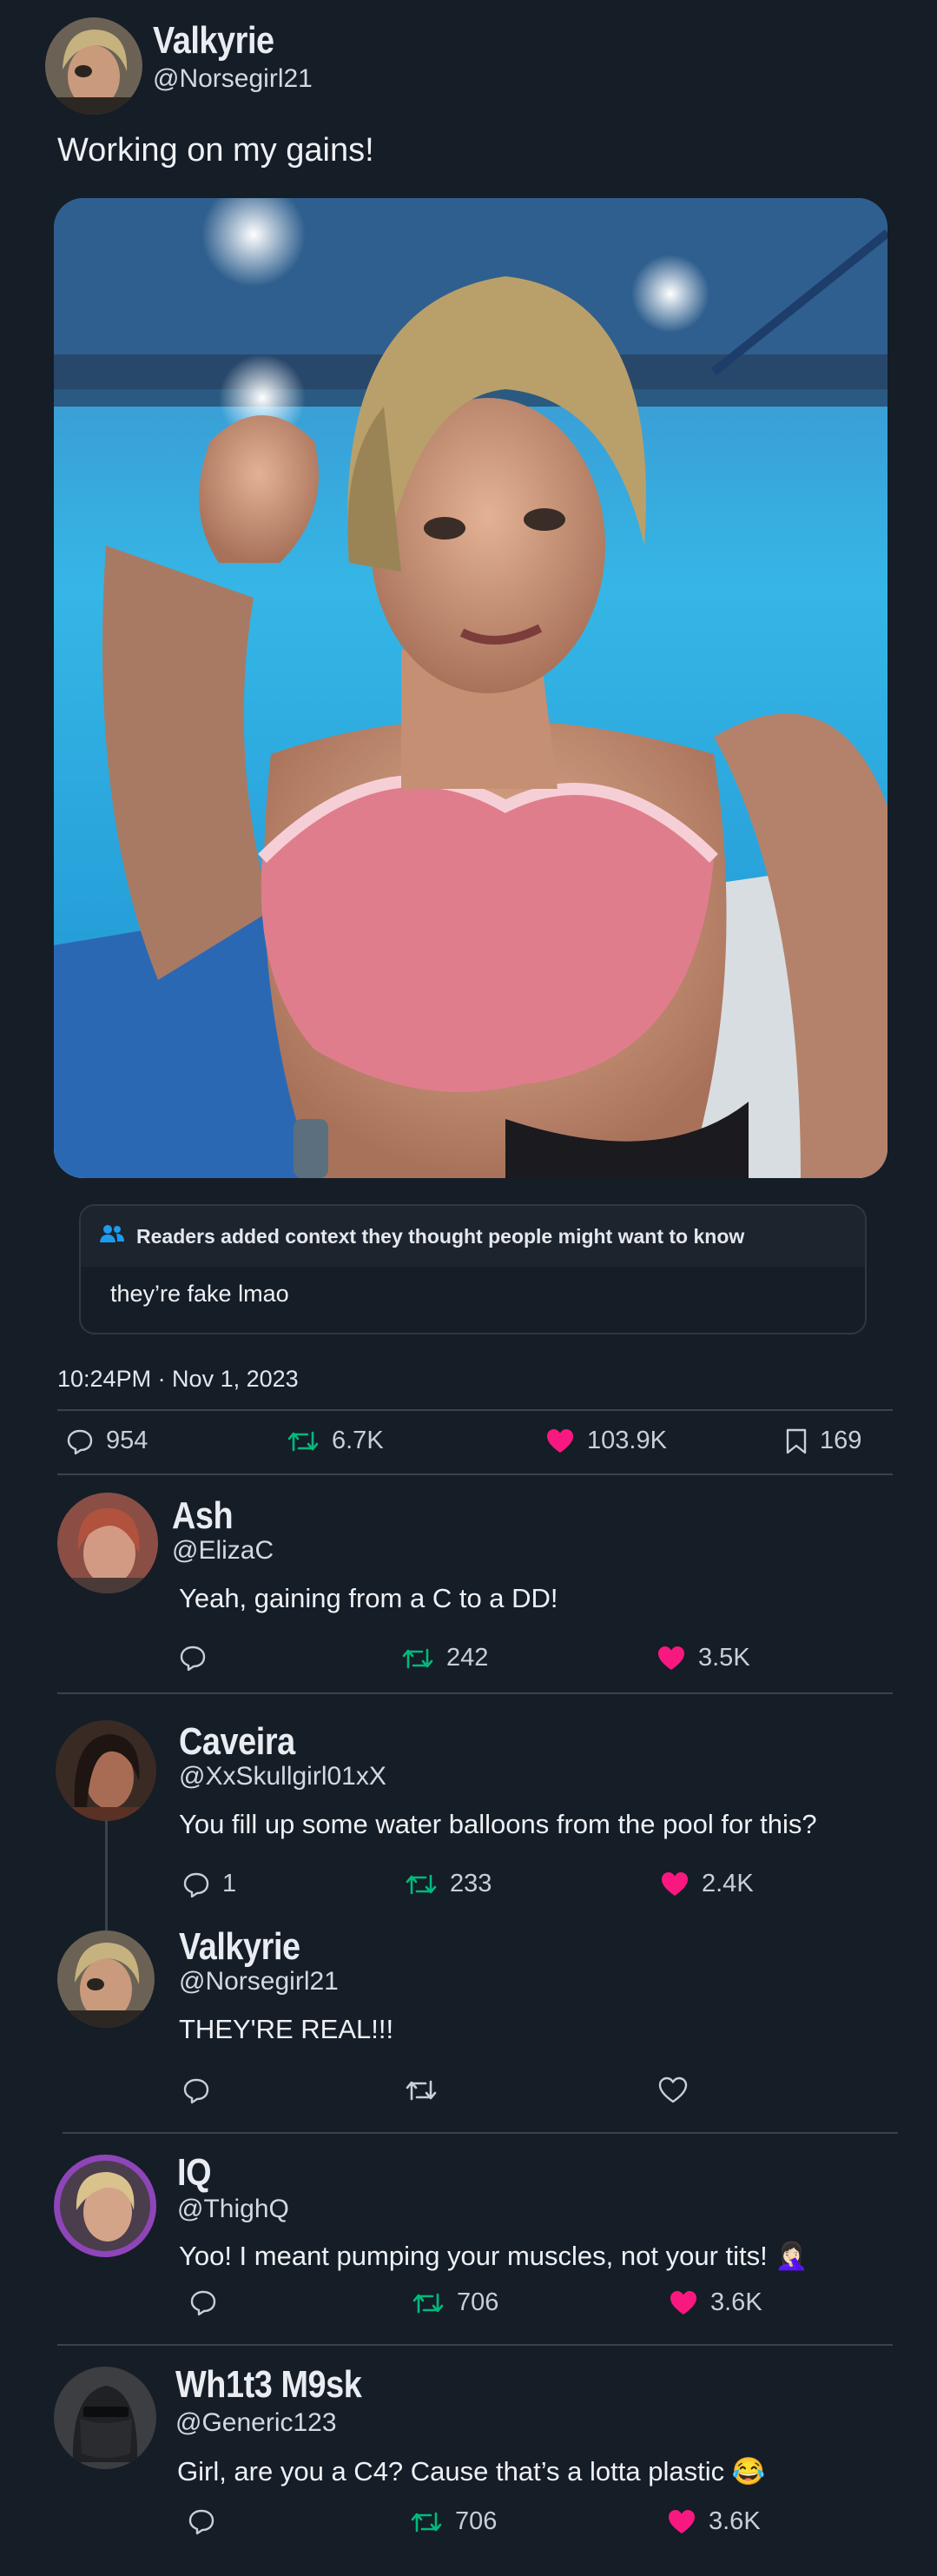 This screenshot has width=937, height=2576. I want to click on reply-count: 954, so click(127, 1440).